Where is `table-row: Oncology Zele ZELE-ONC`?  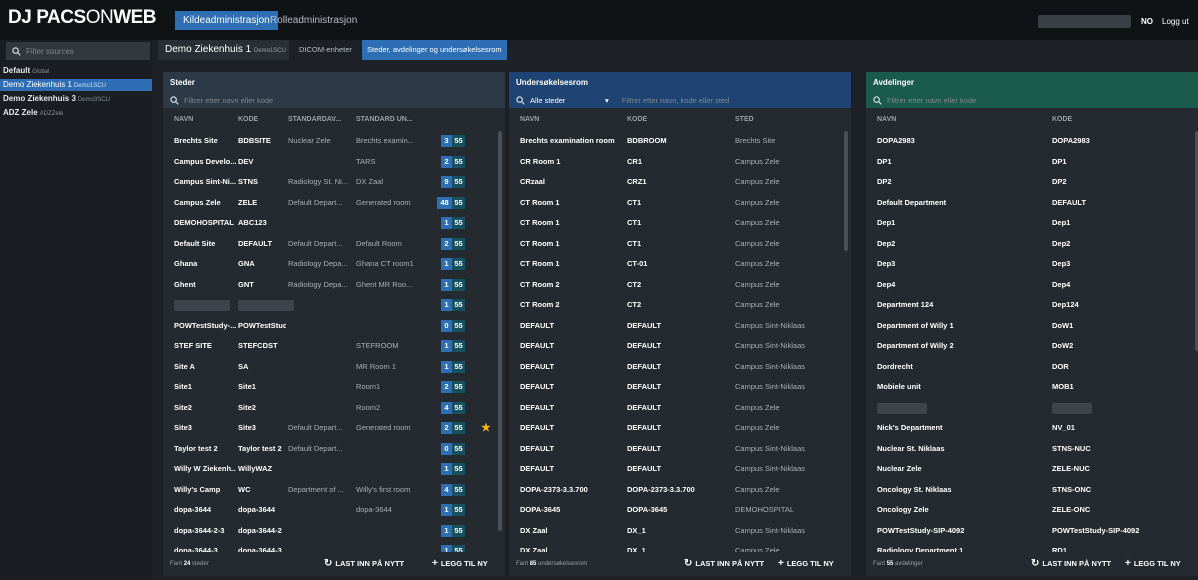 table-row: Oncology Zele ZELE-ONC is located at coordinates (1032, 510).